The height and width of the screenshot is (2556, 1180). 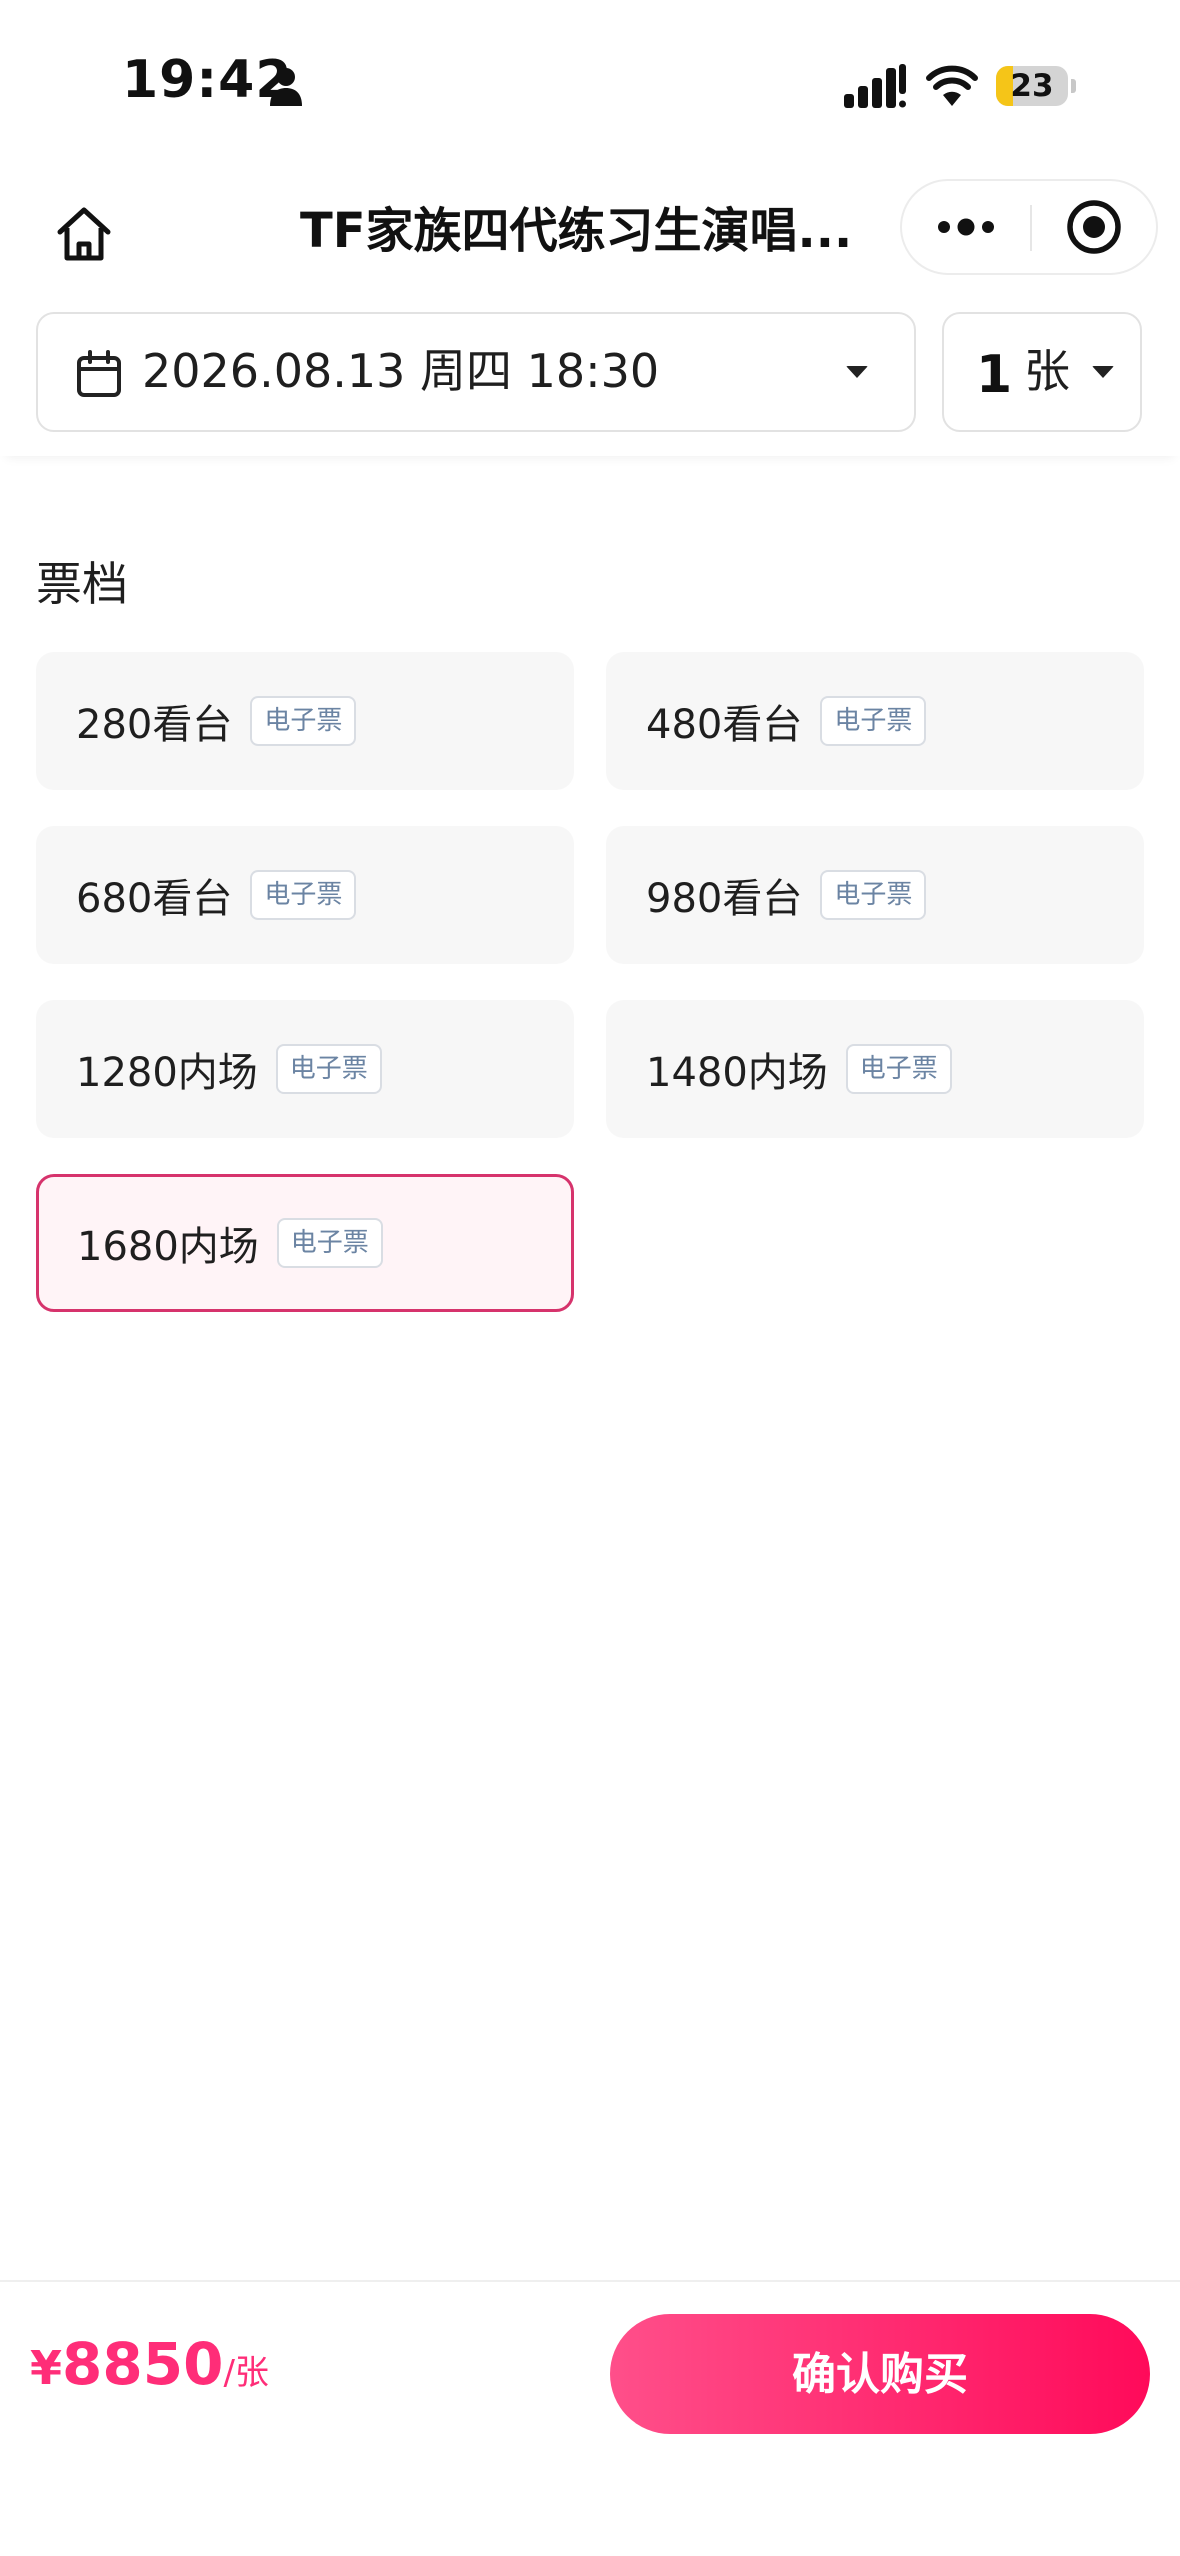 I want to click on mini-program-capsule, so click(x=1029, y=227).